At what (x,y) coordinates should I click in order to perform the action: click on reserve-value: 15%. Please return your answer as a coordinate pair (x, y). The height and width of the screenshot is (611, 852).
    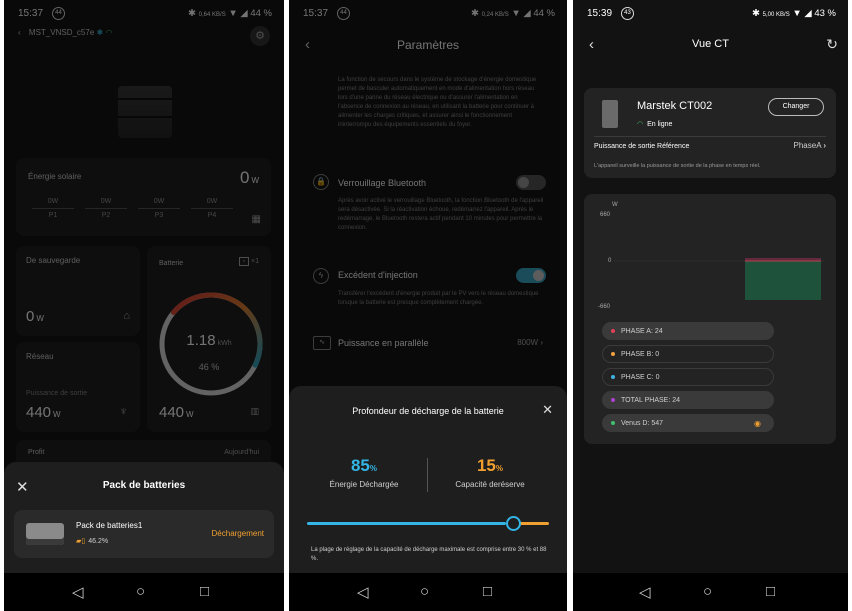
    Looking at the image, I should click on (490, 465).